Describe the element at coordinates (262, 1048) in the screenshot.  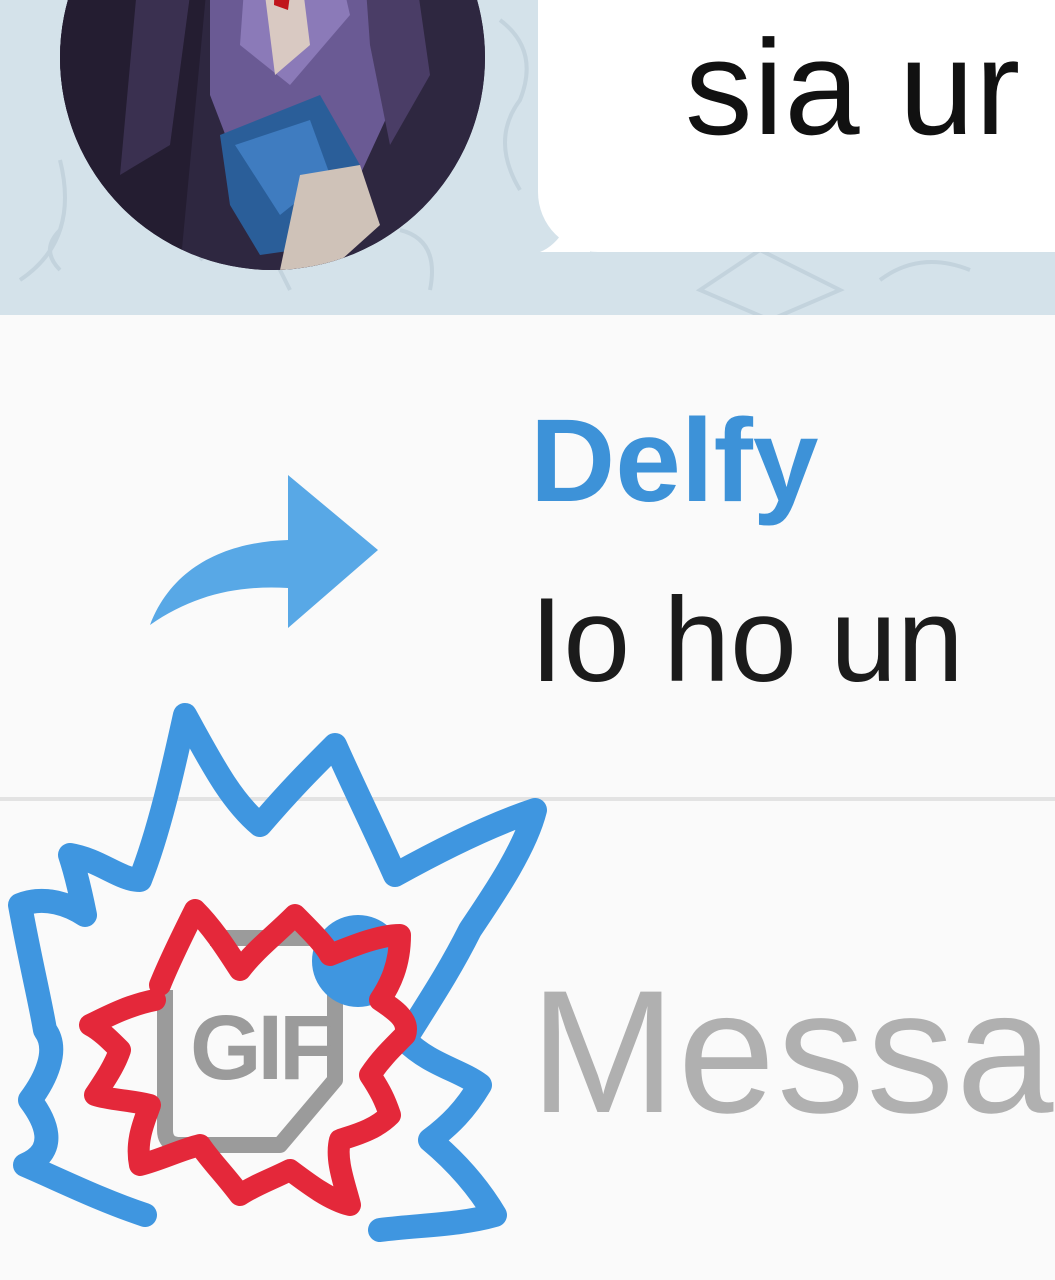
I see `gif-label: GIF` at that location.